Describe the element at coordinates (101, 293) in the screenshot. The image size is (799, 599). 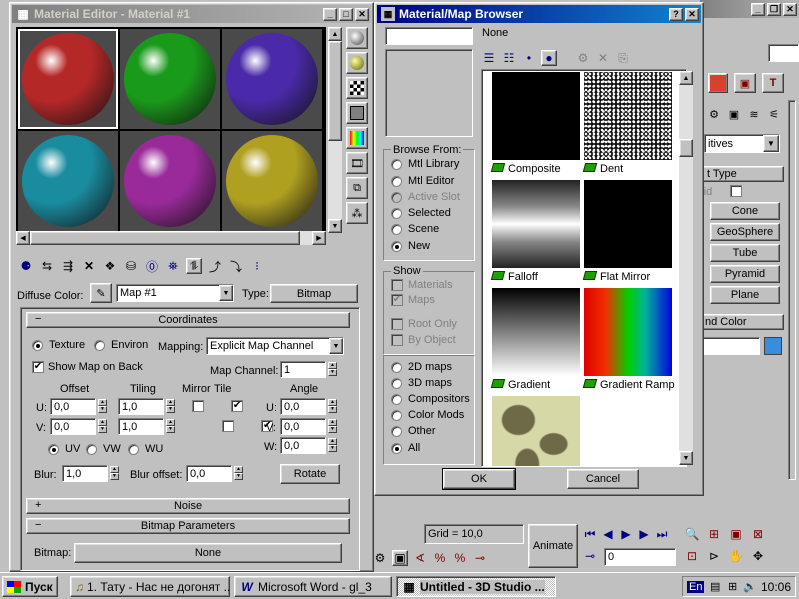
I see `pick-material-button: ✎` at that location.